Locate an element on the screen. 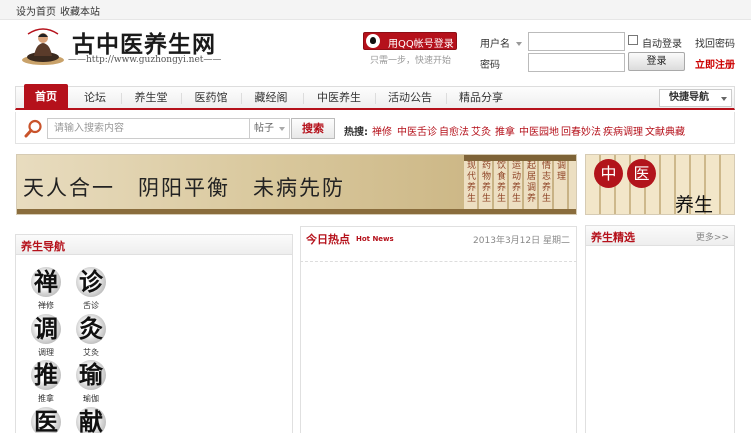 The width and height of the screenshot is (751, 433). nav-icon-yoga: 瑜 瑜伽 is located at coordinates (91, 382).